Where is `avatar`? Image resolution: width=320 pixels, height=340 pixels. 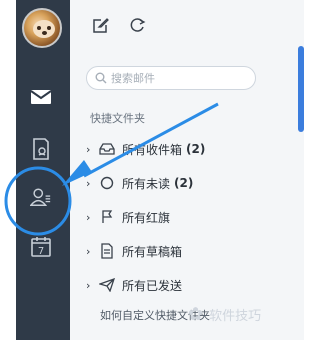 avatar is located at coordinates (42, 28).